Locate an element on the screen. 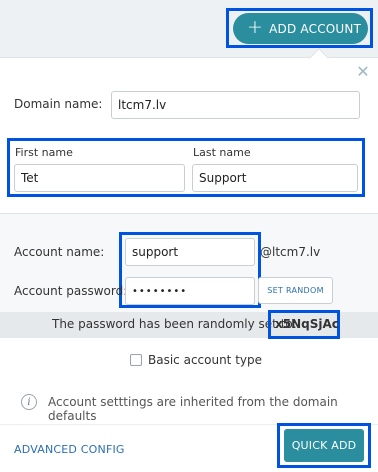 This screenshot has height=472, width=378. password-notice-text: The password has been randomly set to: is located at coordinates (174, 324).